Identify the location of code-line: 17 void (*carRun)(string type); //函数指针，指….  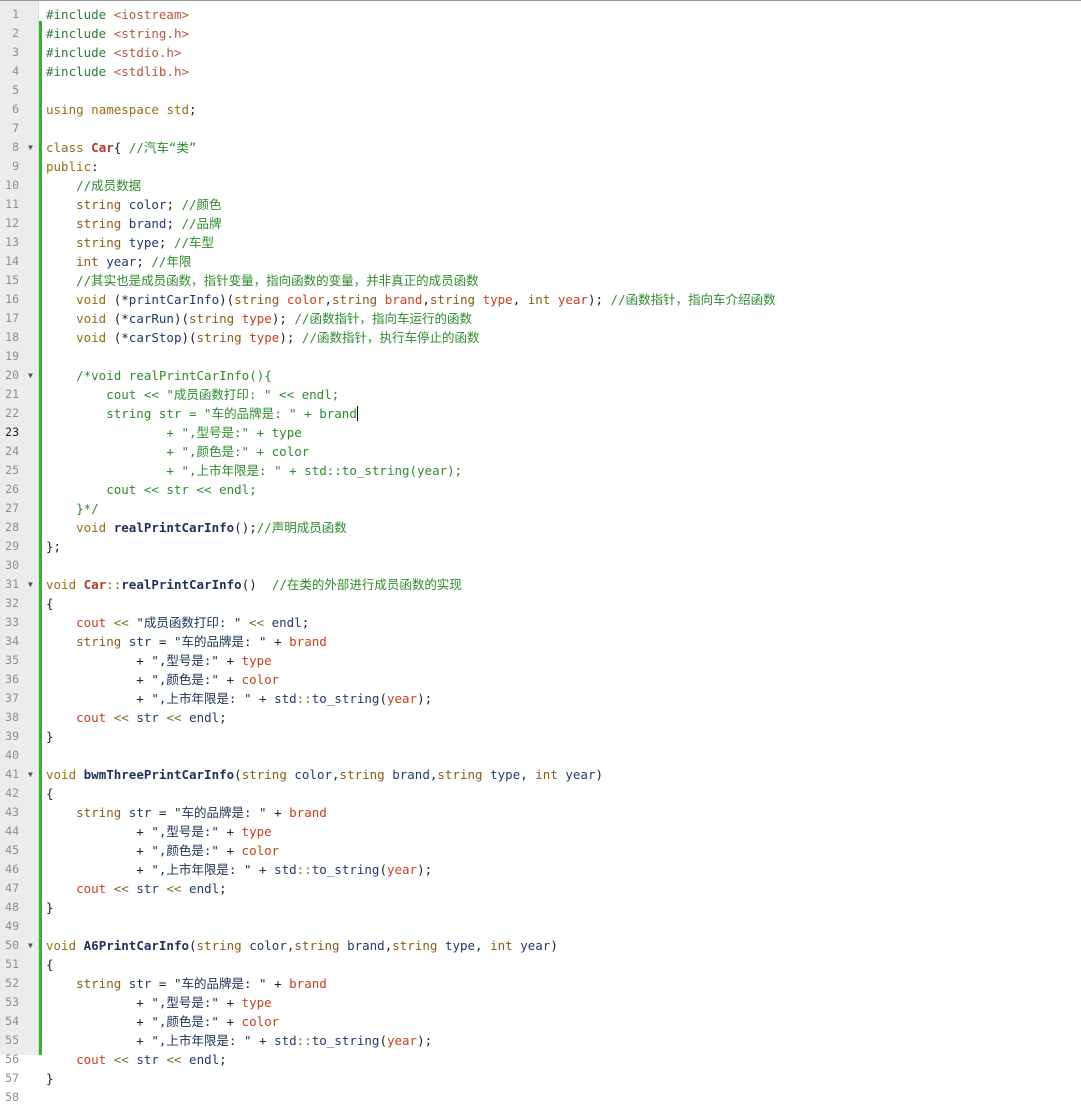
(540, 318).